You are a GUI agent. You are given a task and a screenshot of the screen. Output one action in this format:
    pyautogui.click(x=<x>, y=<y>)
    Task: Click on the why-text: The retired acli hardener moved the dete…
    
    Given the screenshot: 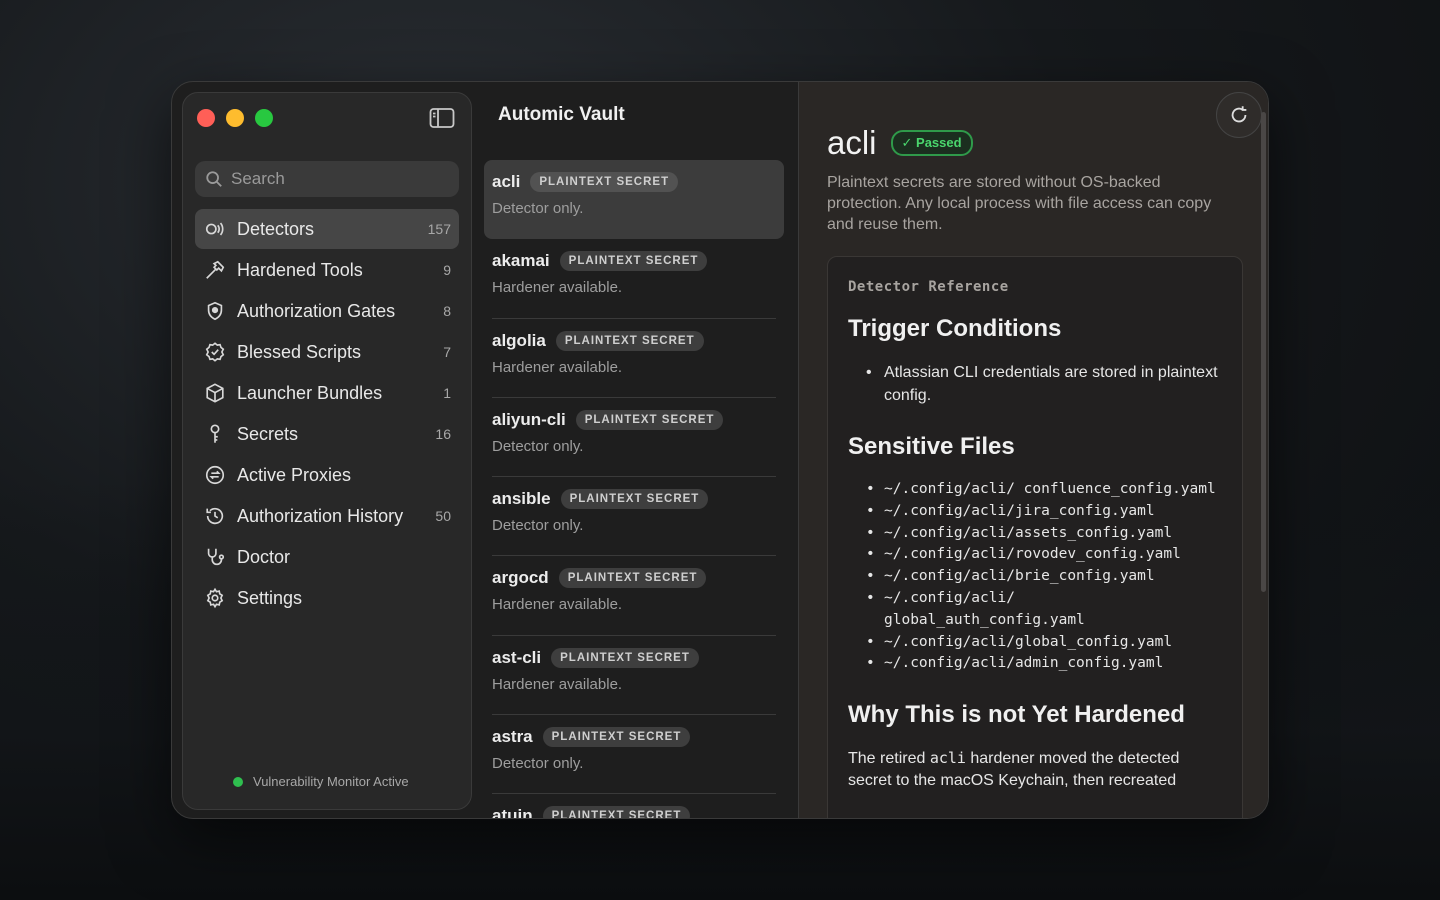 What is the action you would take?
    pyautogui.click(x=1035, y=769)
    